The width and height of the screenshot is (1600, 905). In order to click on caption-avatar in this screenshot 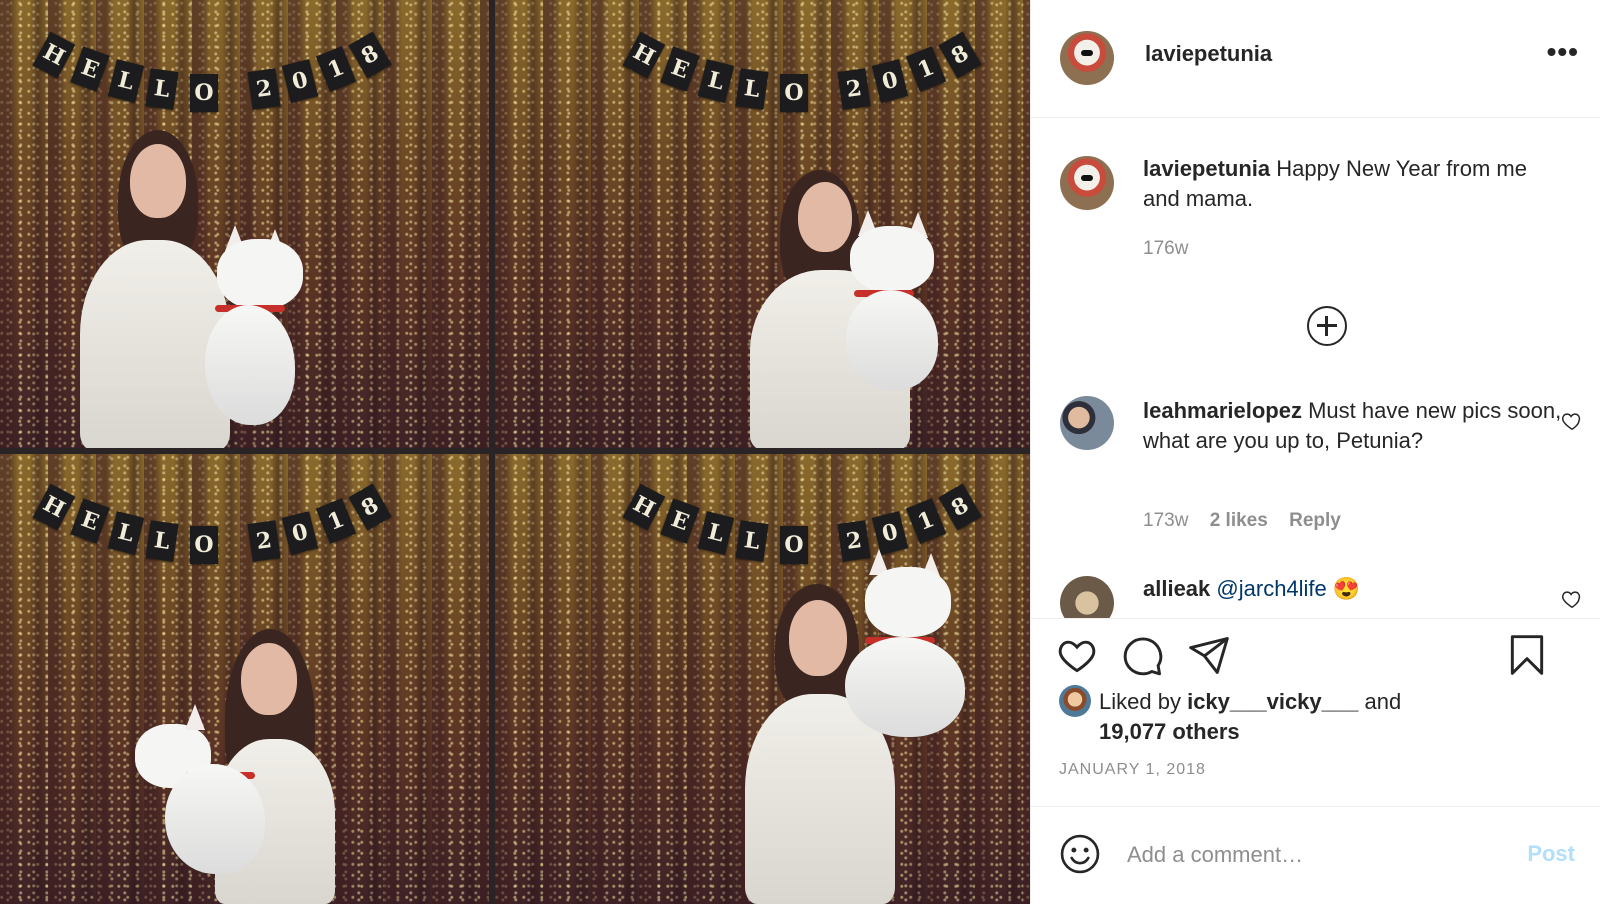, I will do `click(1087, 183)`.